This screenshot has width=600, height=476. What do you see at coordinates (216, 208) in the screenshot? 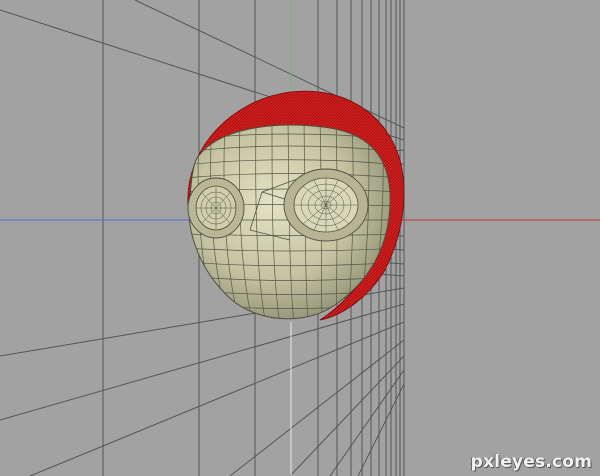
I see `left-eye` at bounding box center [216, 208].